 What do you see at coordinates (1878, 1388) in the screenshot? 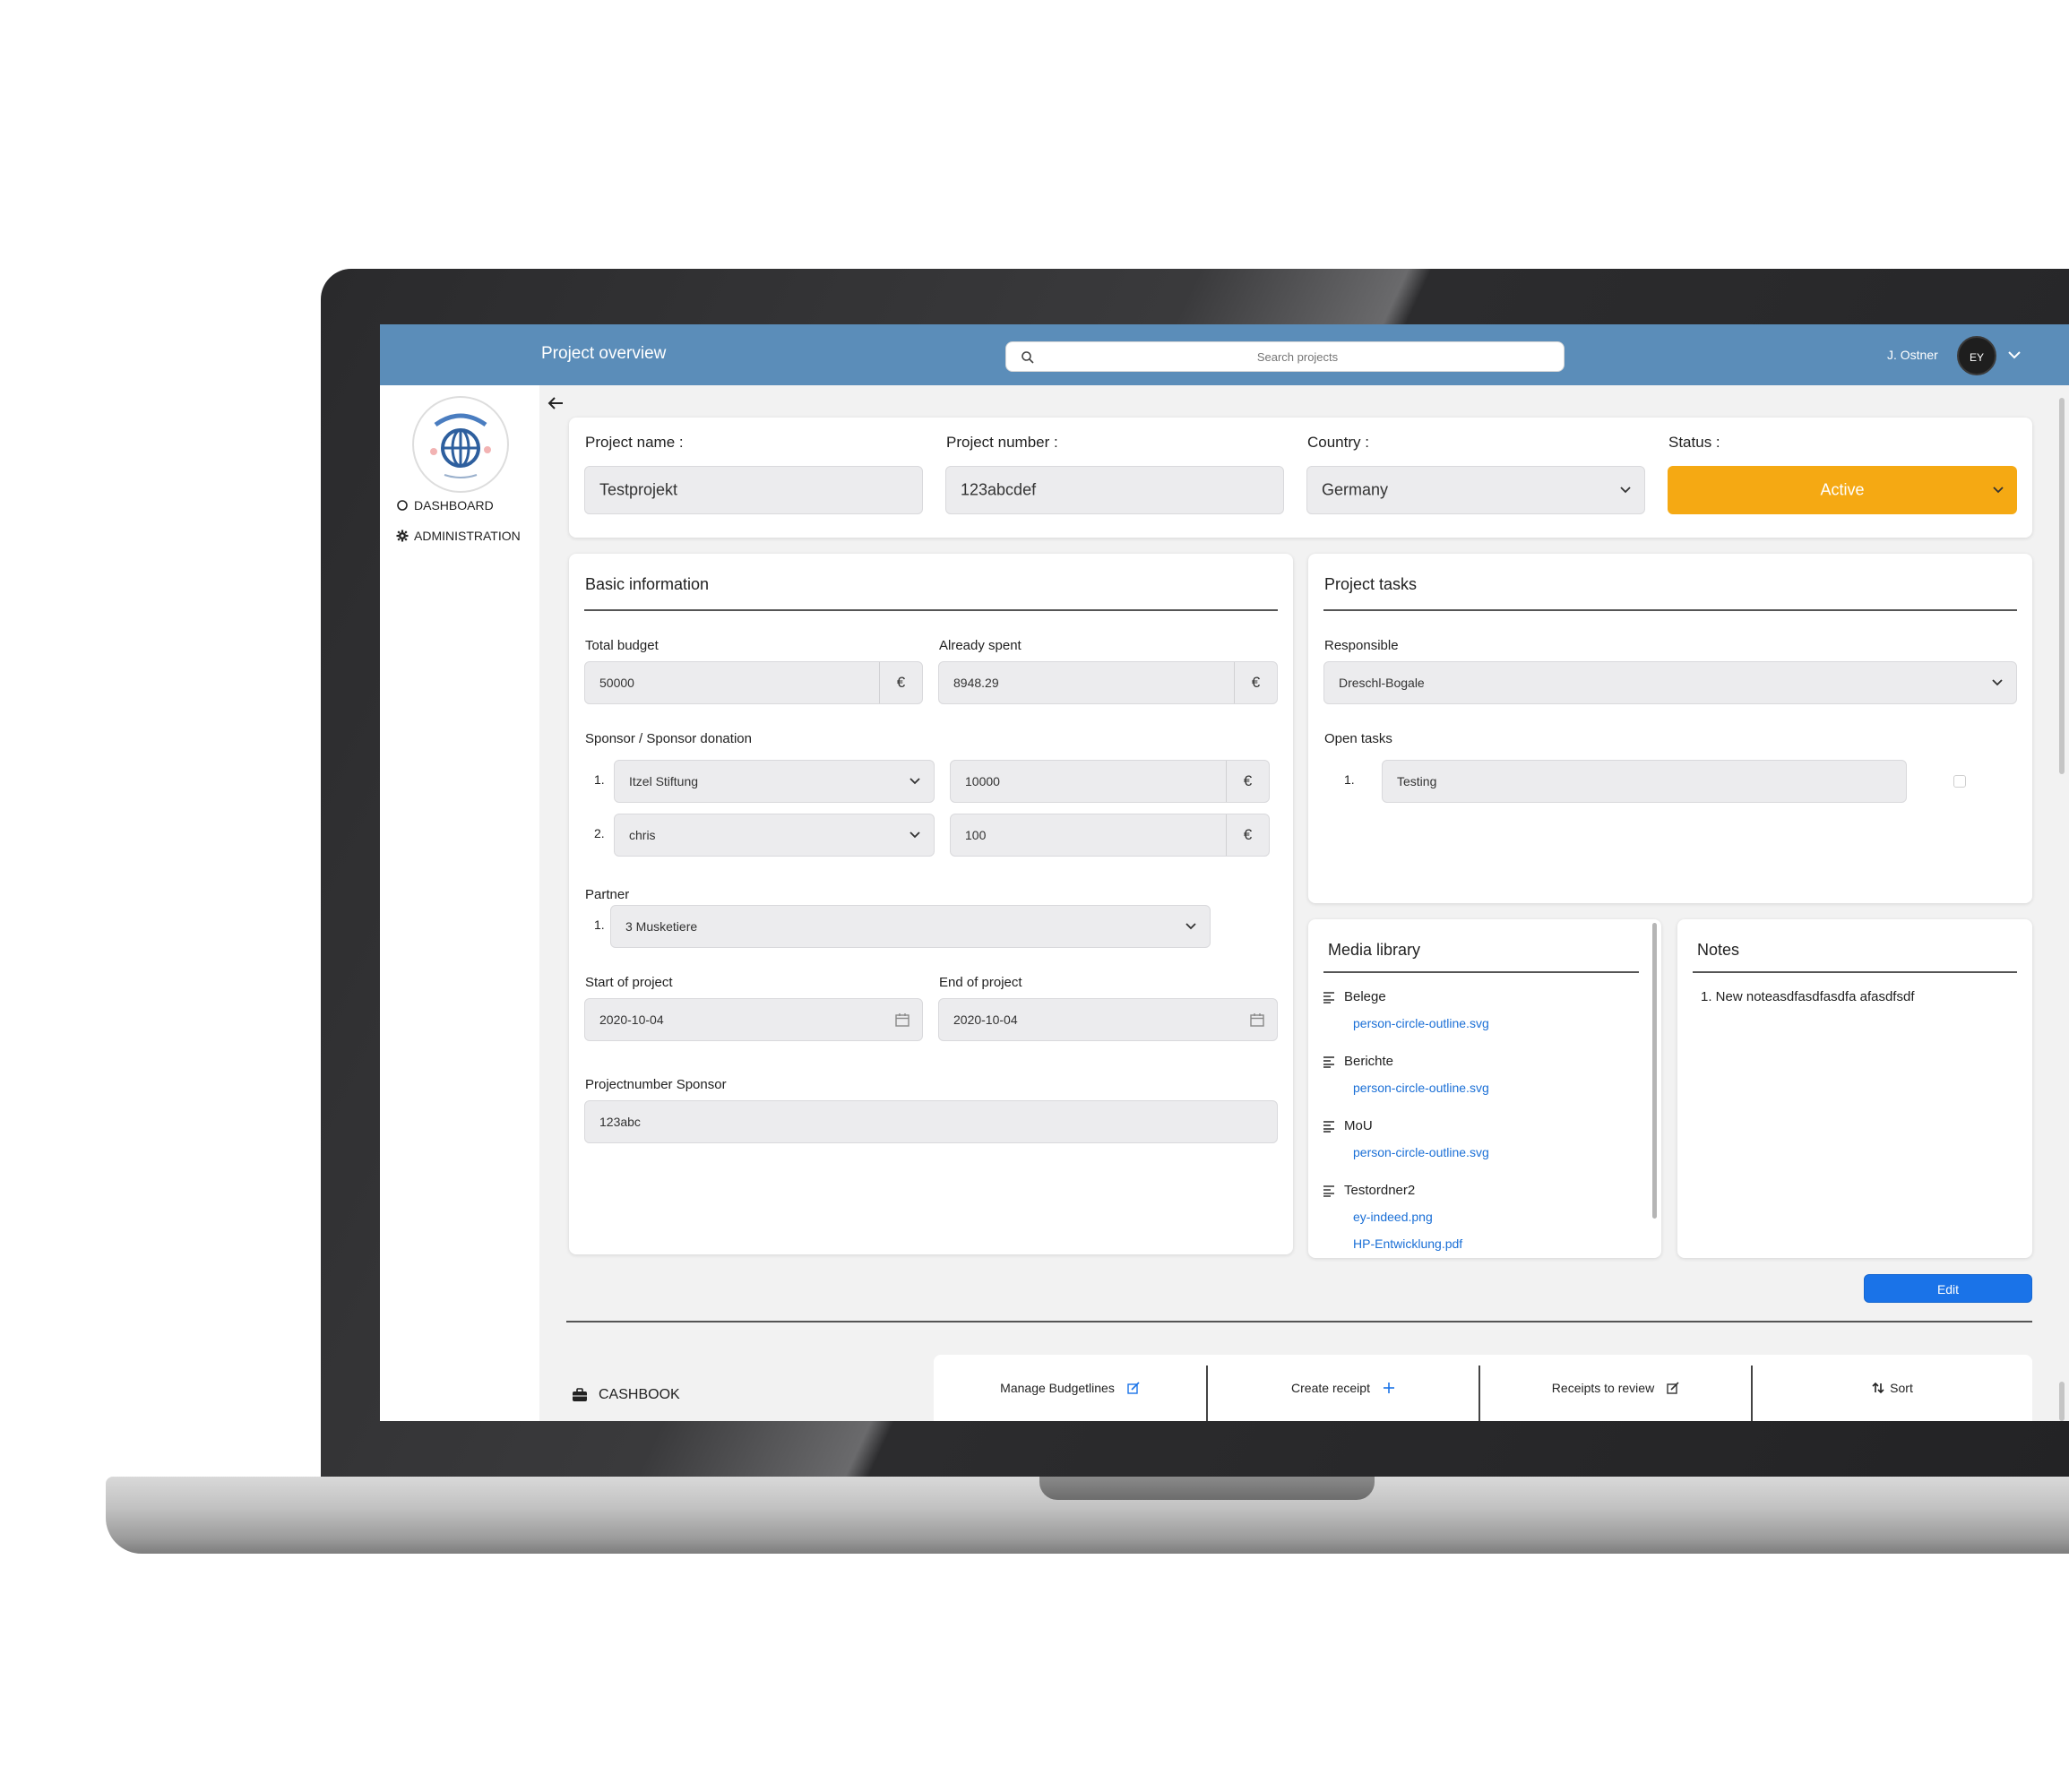
I see `sort-arrows-icon` at bounding box center [1878, 1388].